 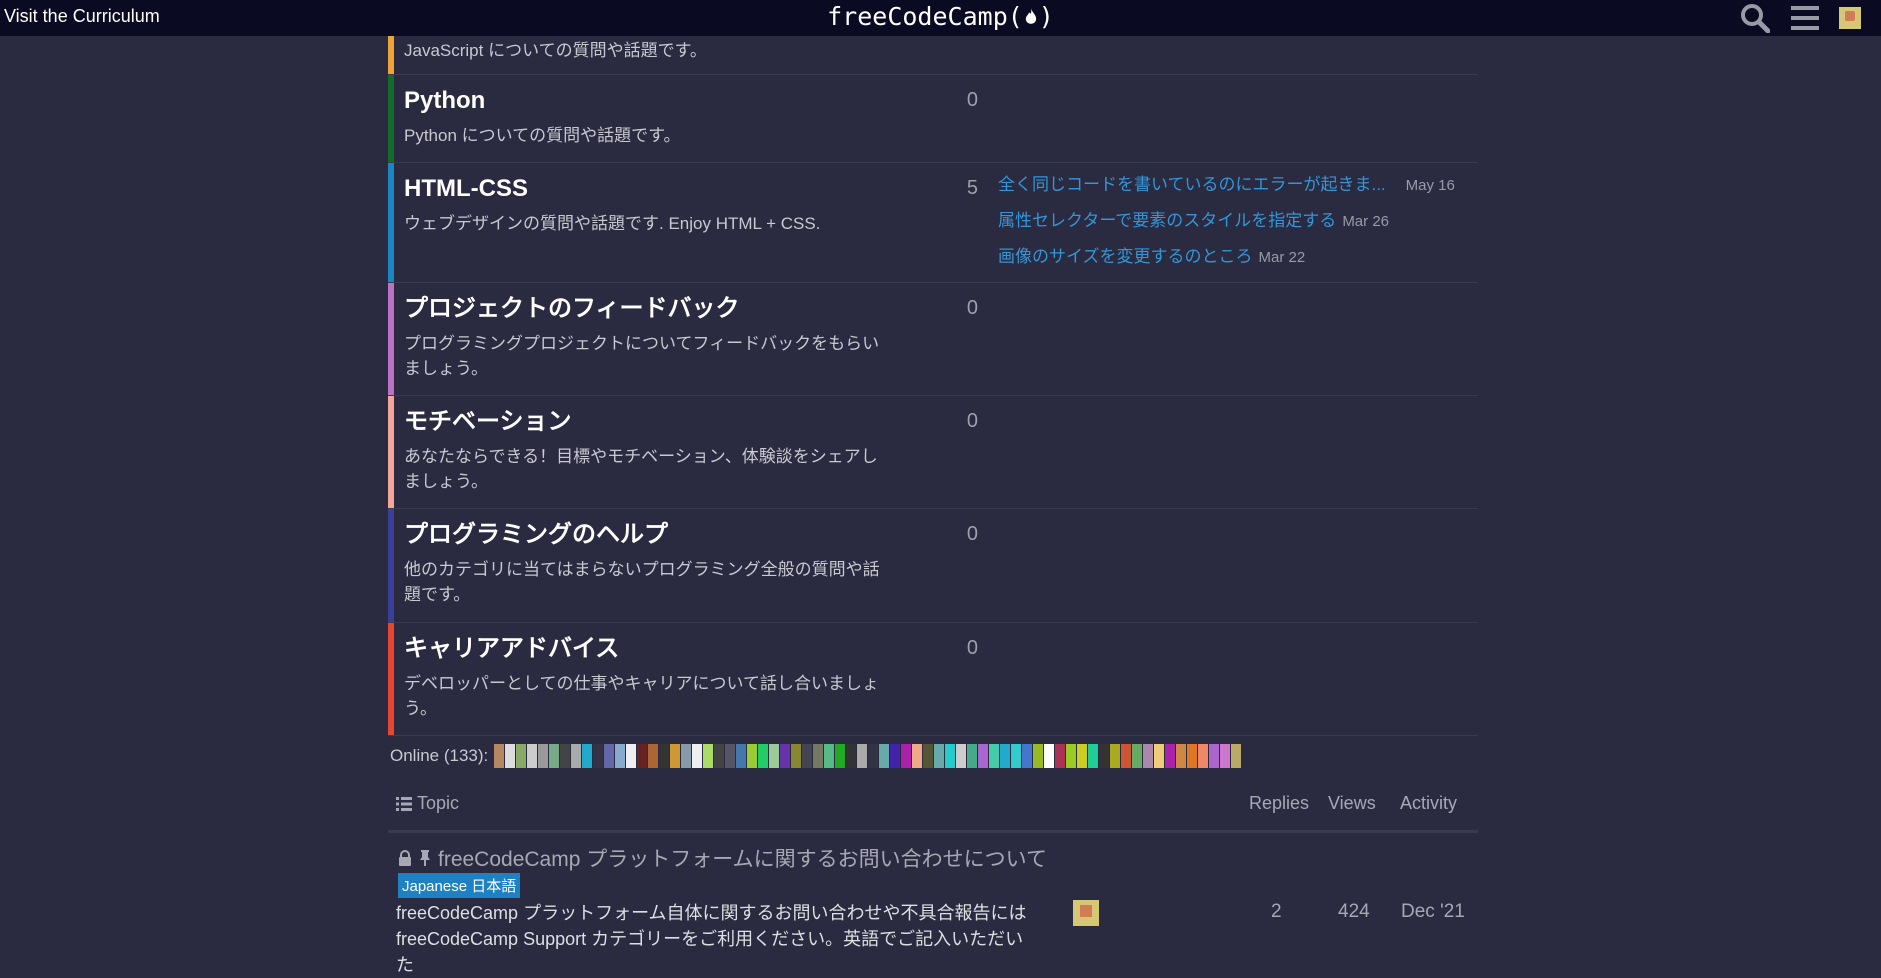 I want to click on latest-topic-link: 属性セレクターで要素のスタイルを指定する, so click(x=1167, y=220).